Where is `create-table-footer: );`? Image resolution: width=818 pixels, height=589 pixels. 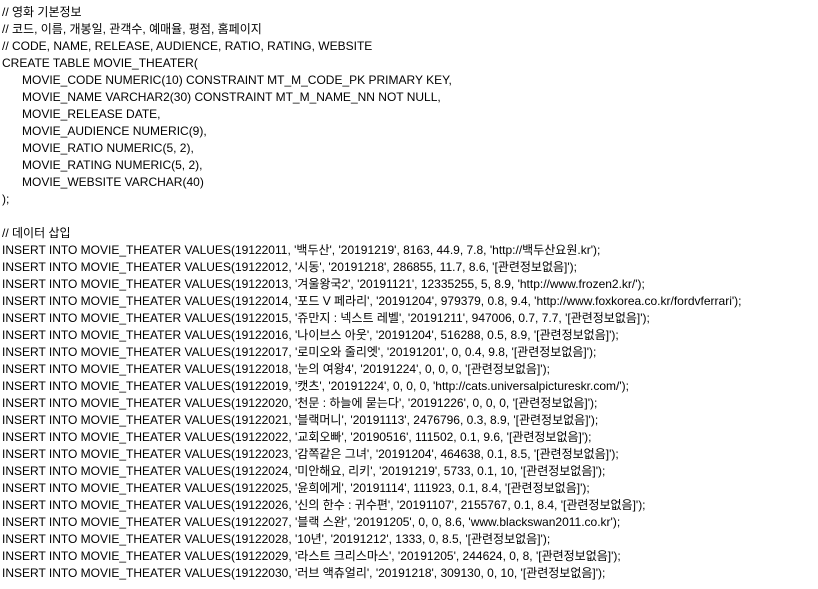
create-table-footer: ); is located at coordinates (6, 199).